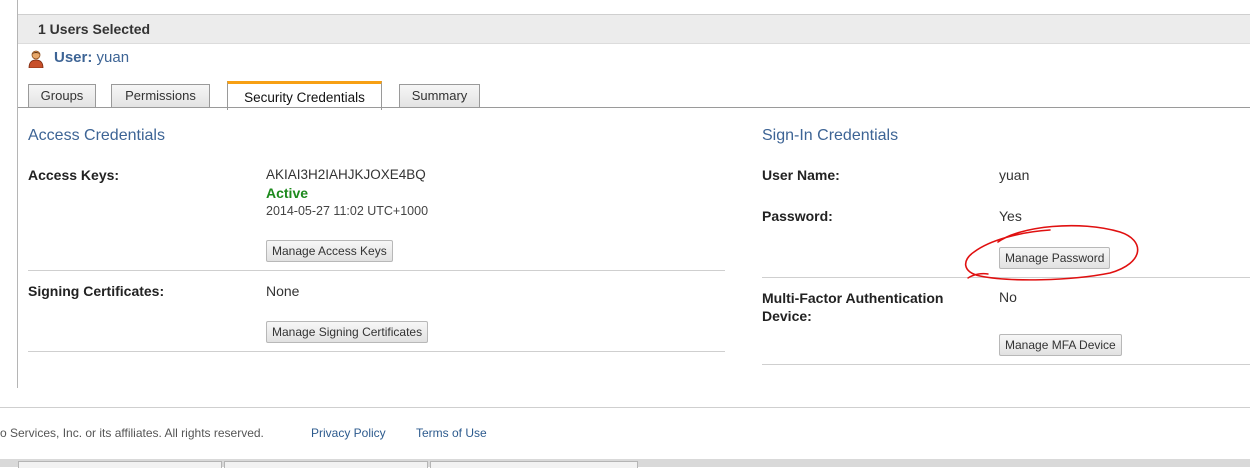 This screenshot has height=468, width=1250. I want to click on manage-mfa-device-button: Manage MFA Device, so click(1060, 345).